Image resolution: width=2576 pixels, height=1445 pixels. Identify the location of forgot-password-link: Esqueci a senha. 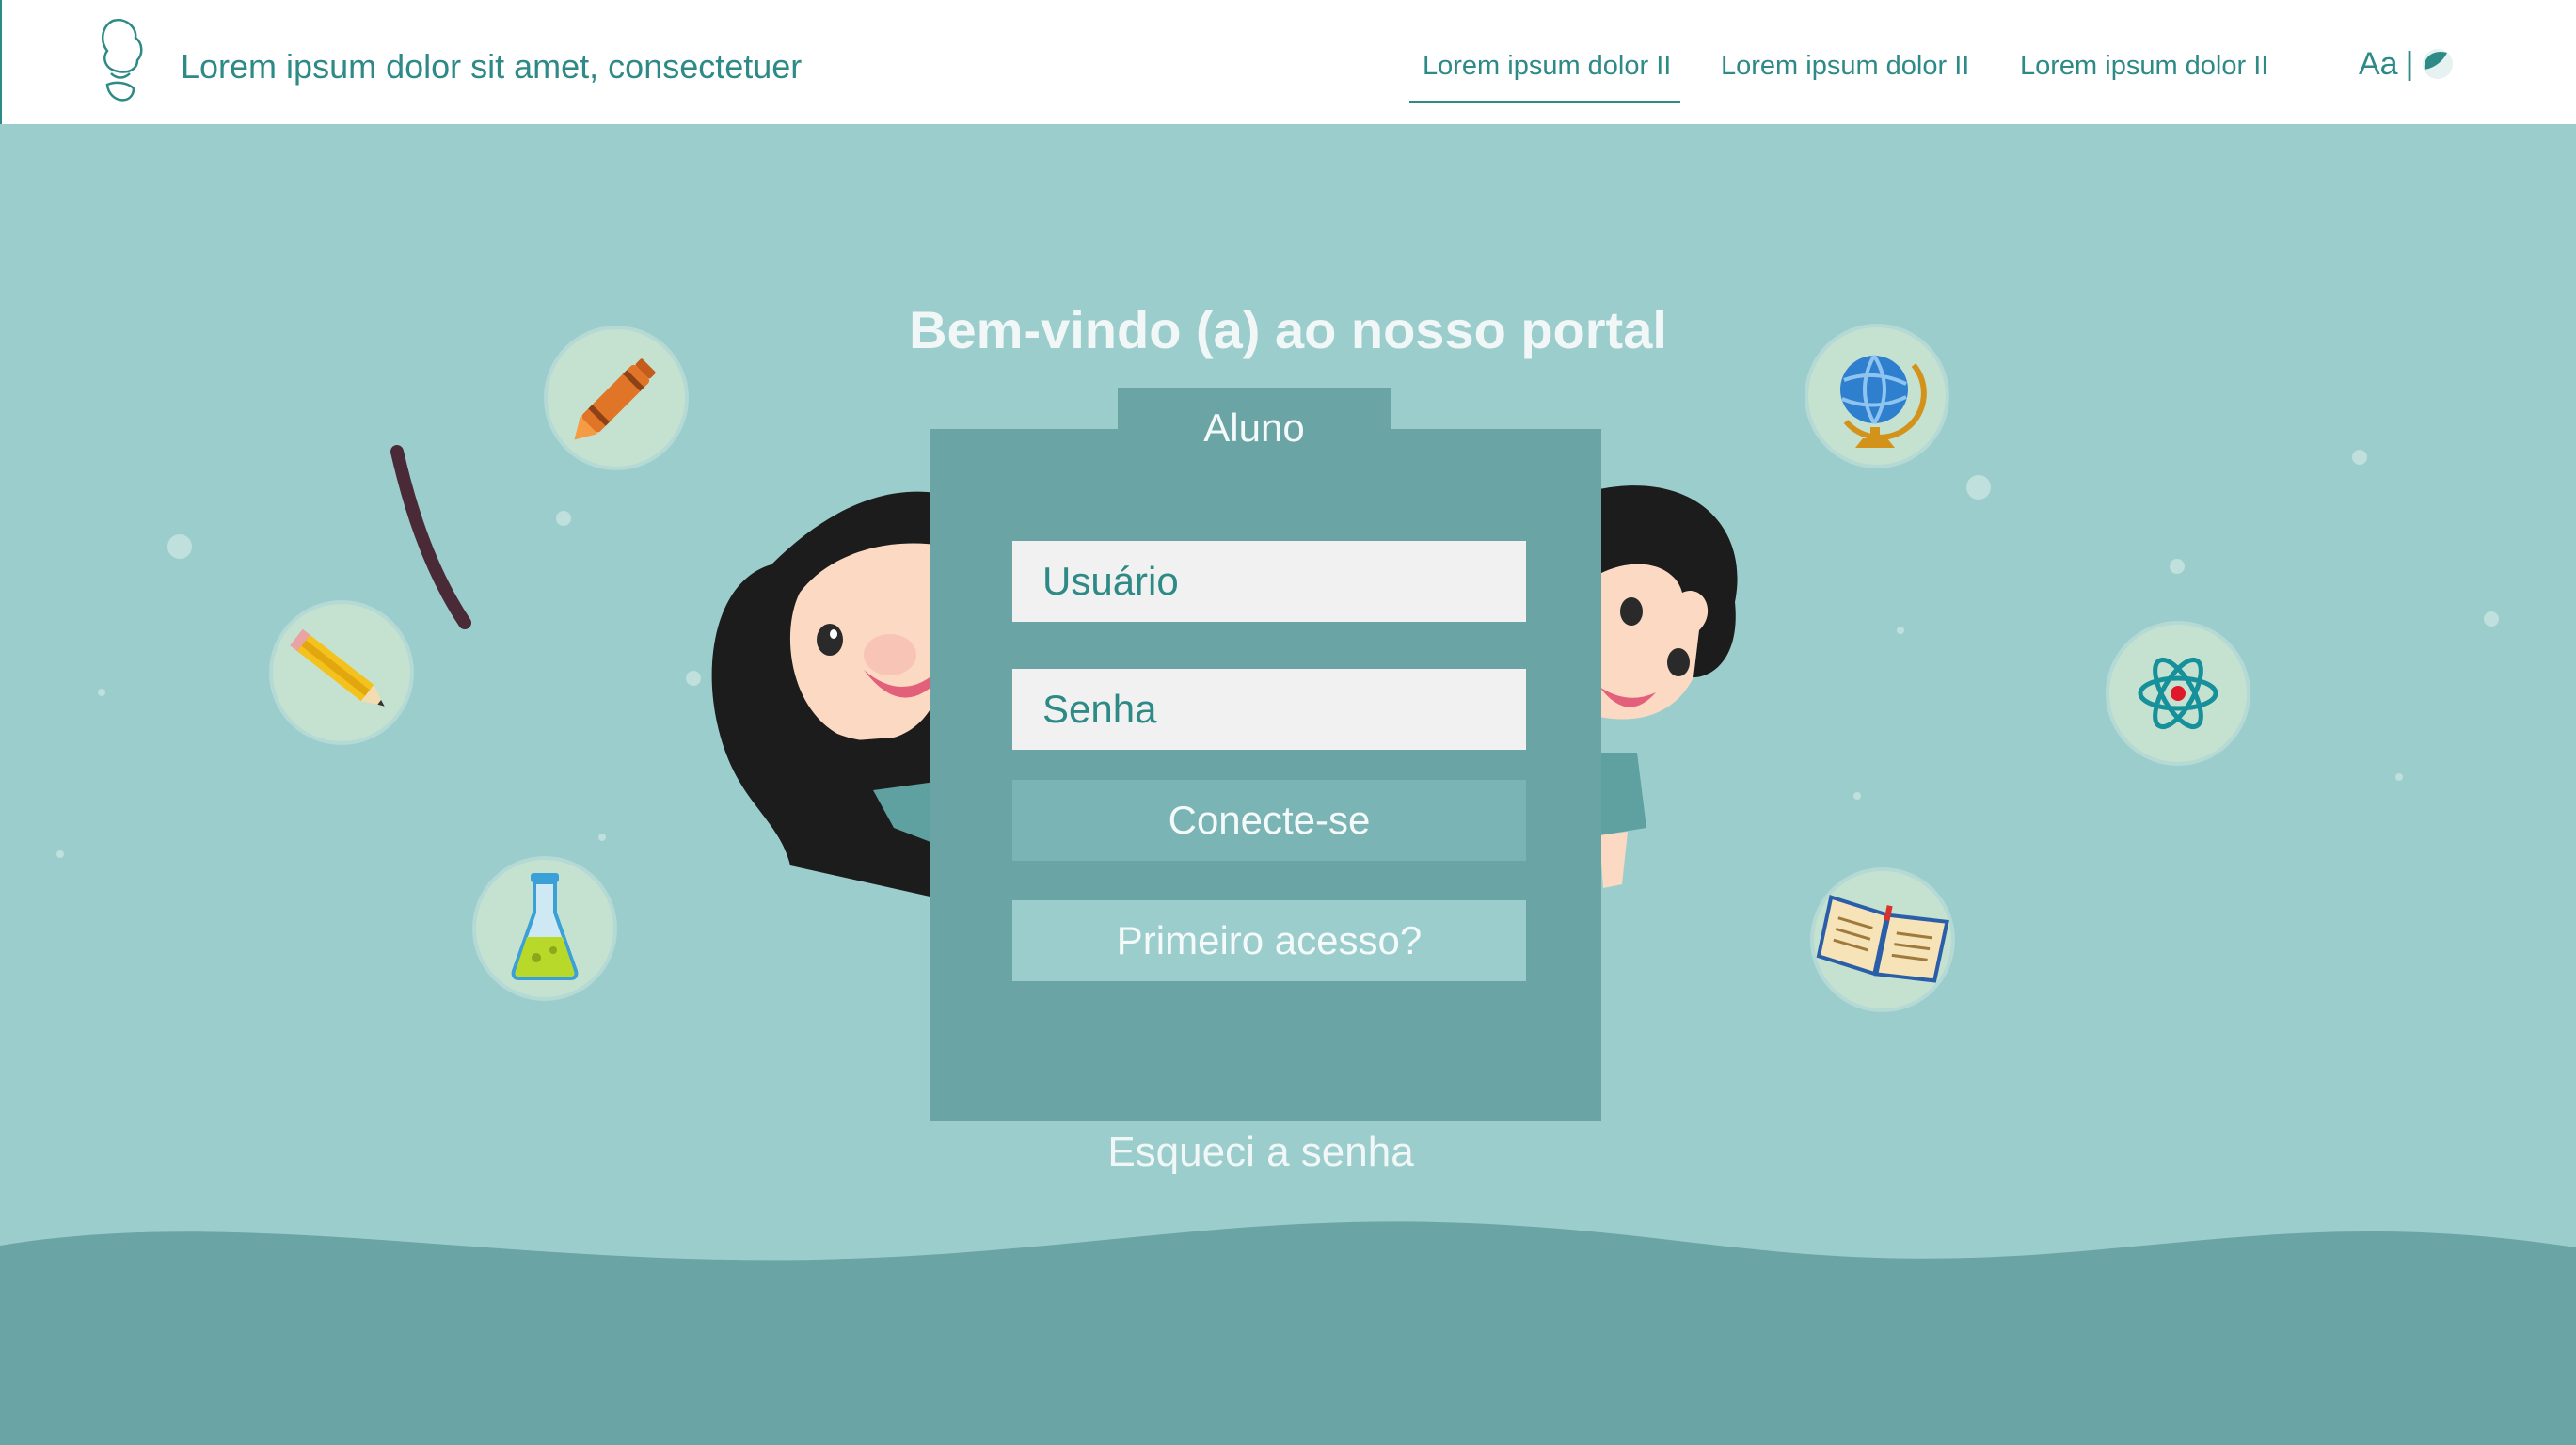
(1260, 1153).